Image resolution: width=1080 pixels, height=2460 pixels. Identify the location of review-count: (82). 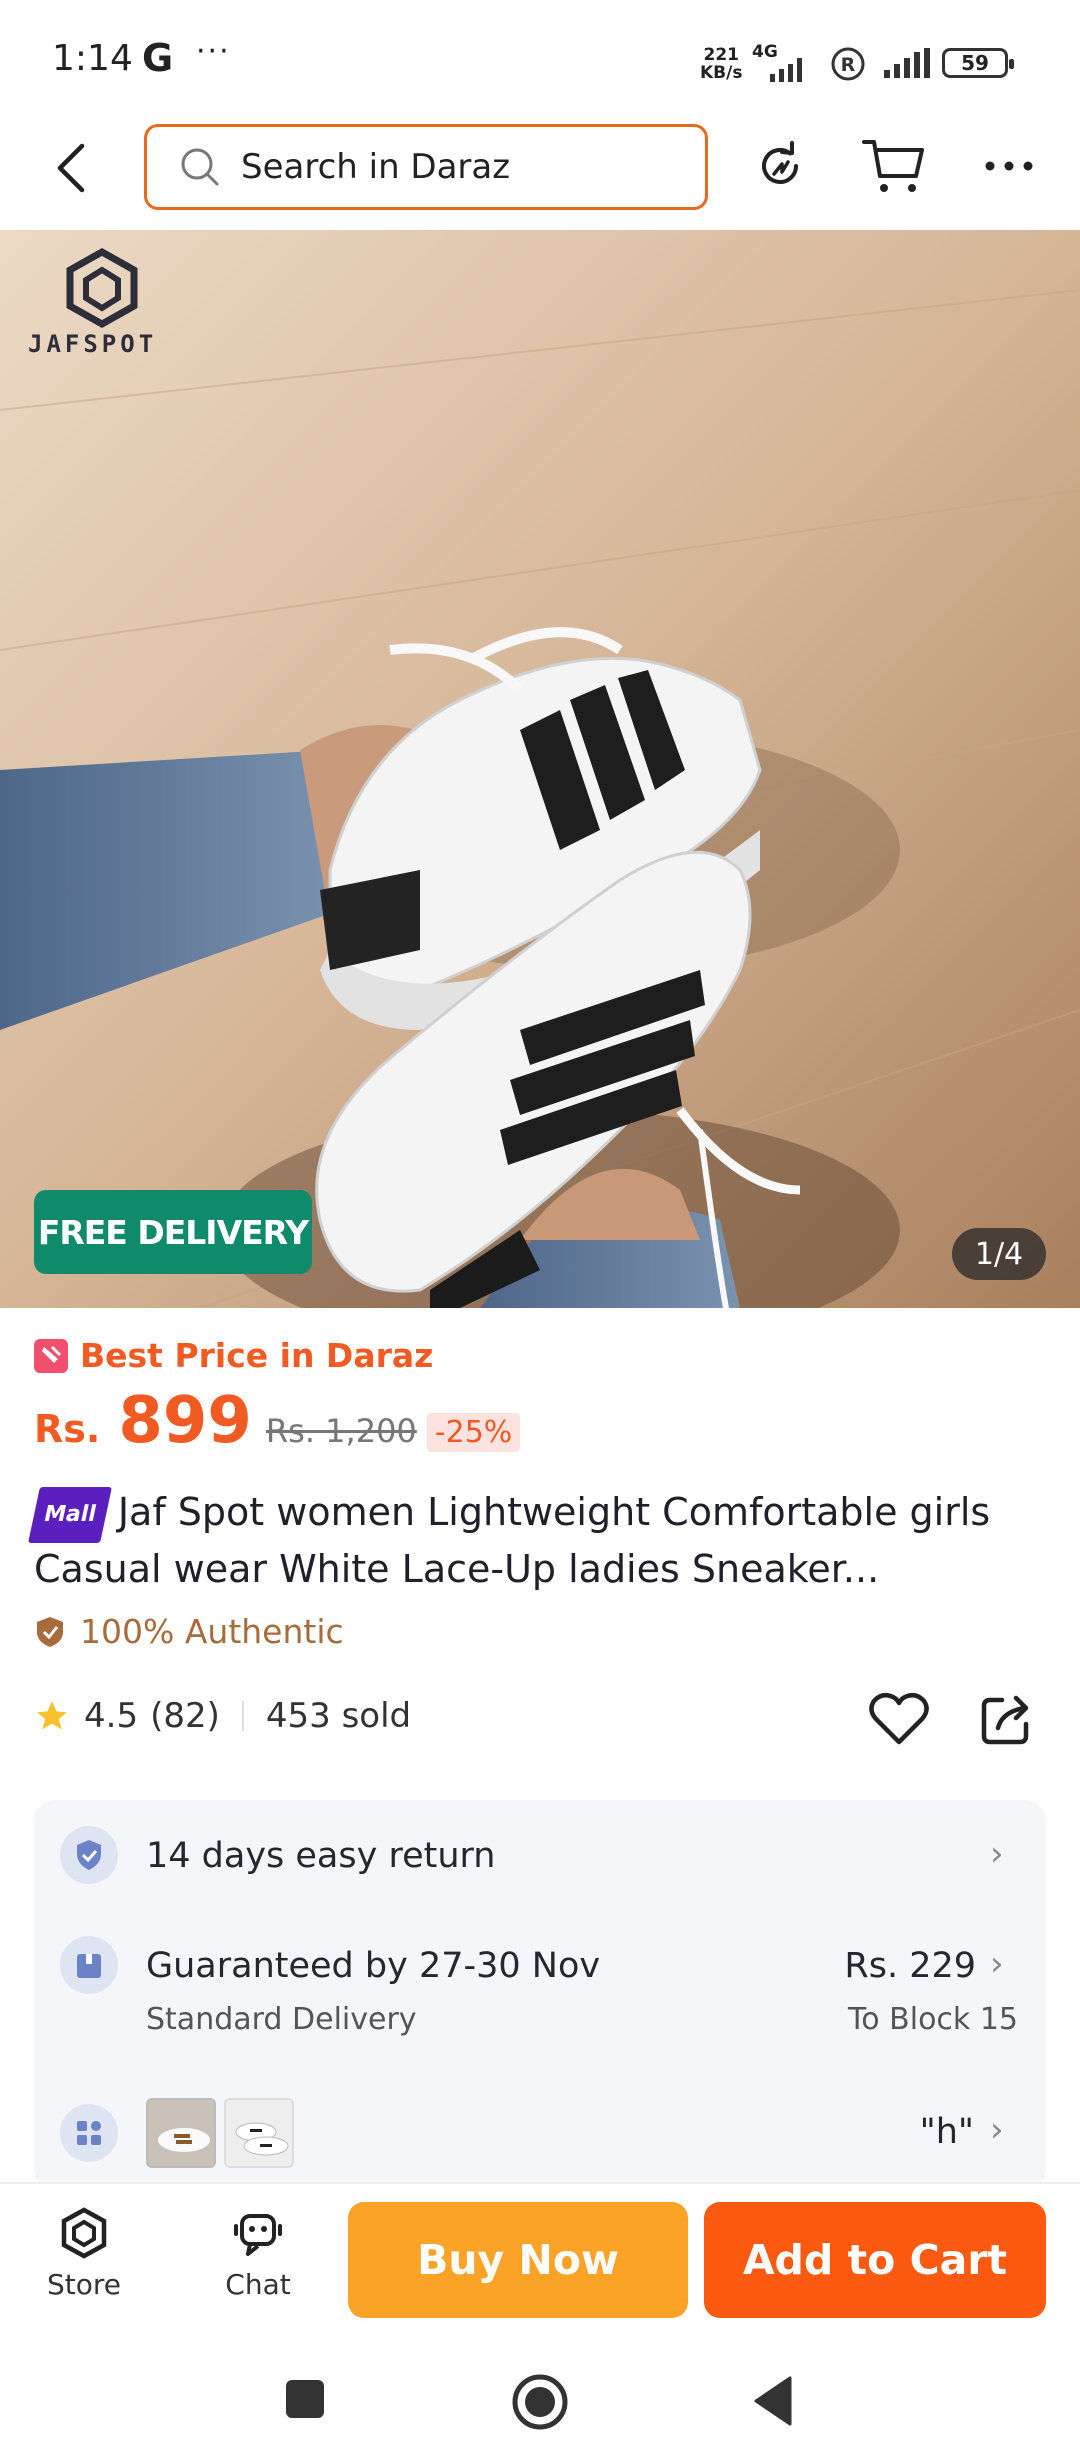
(185, 1716).